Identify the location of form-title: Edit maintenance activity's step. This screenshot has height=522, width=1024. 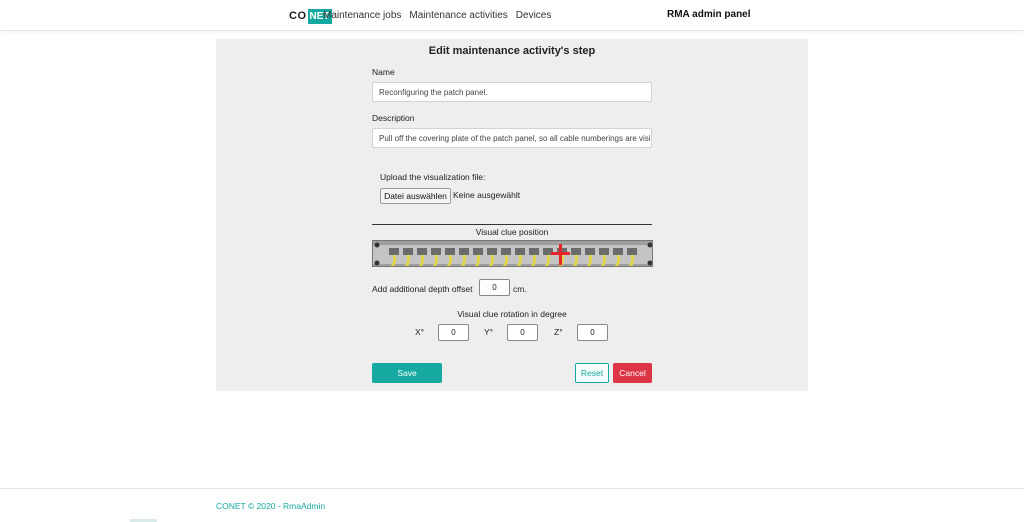
(512, 51).